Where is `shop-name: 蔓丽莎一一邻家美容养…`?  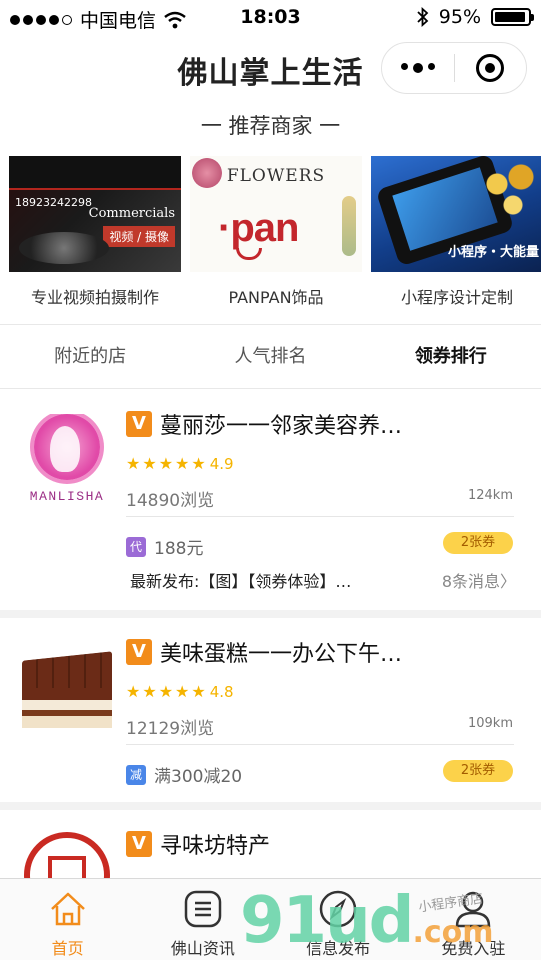
shop-name: 蔓丽莎一一邻家美容养… is located at coordinates (281, 426).